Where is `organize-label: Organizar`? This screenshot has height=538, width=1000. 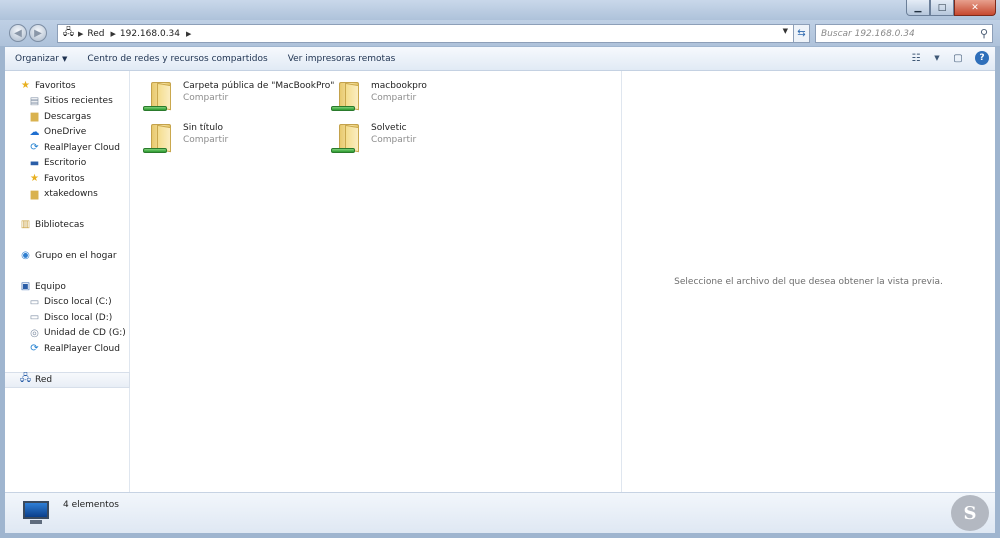
organize-label: Organizar is located at coordinates (37, 58).